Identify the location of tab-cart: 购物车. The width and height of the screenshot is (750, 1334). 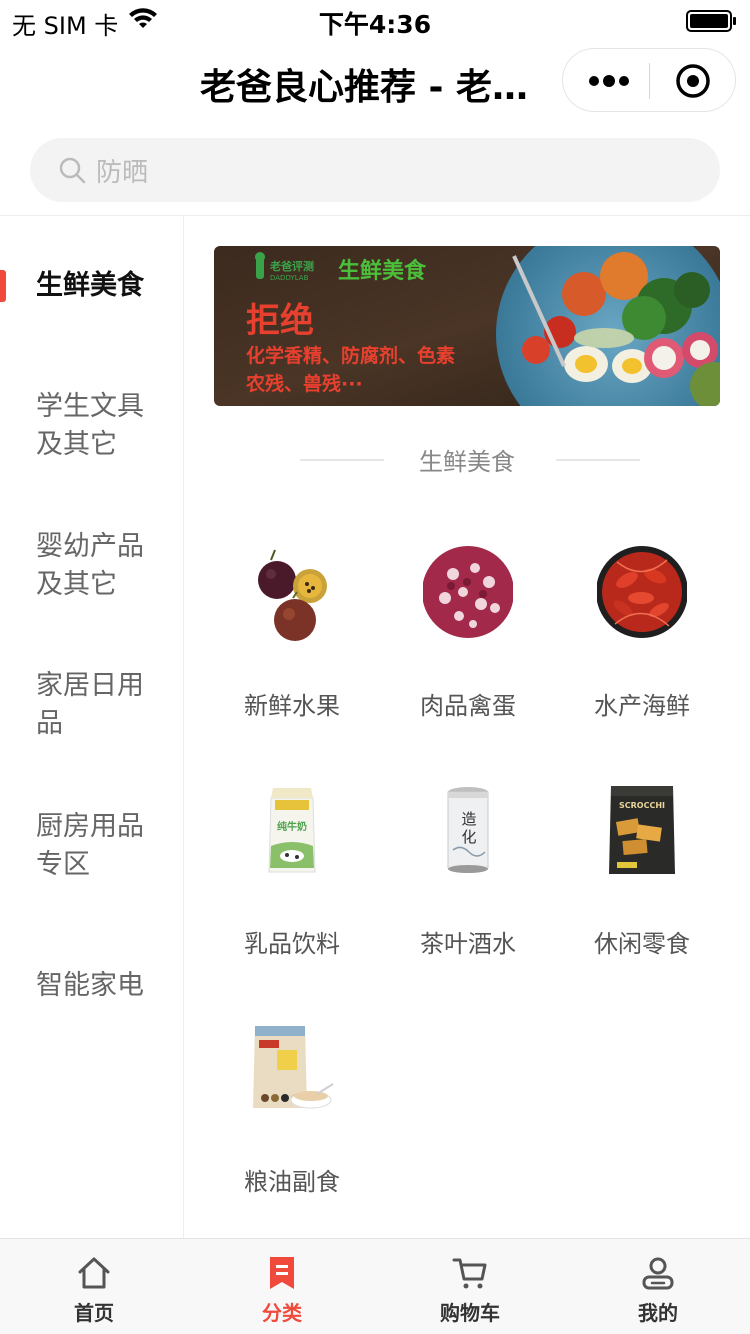
(470, 1286).